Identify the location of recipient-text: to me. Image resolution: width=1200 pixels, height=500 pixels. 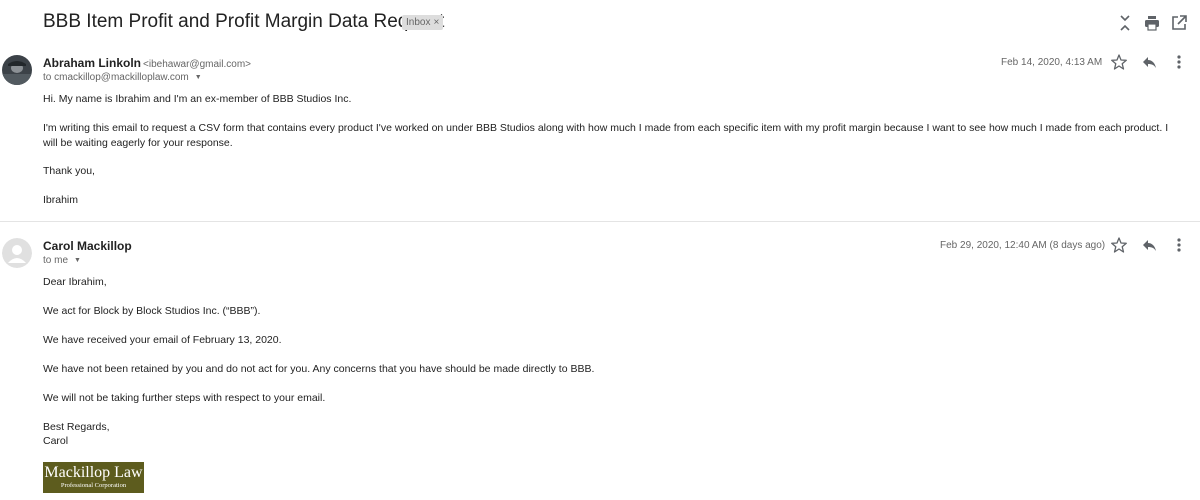
(56, 260).